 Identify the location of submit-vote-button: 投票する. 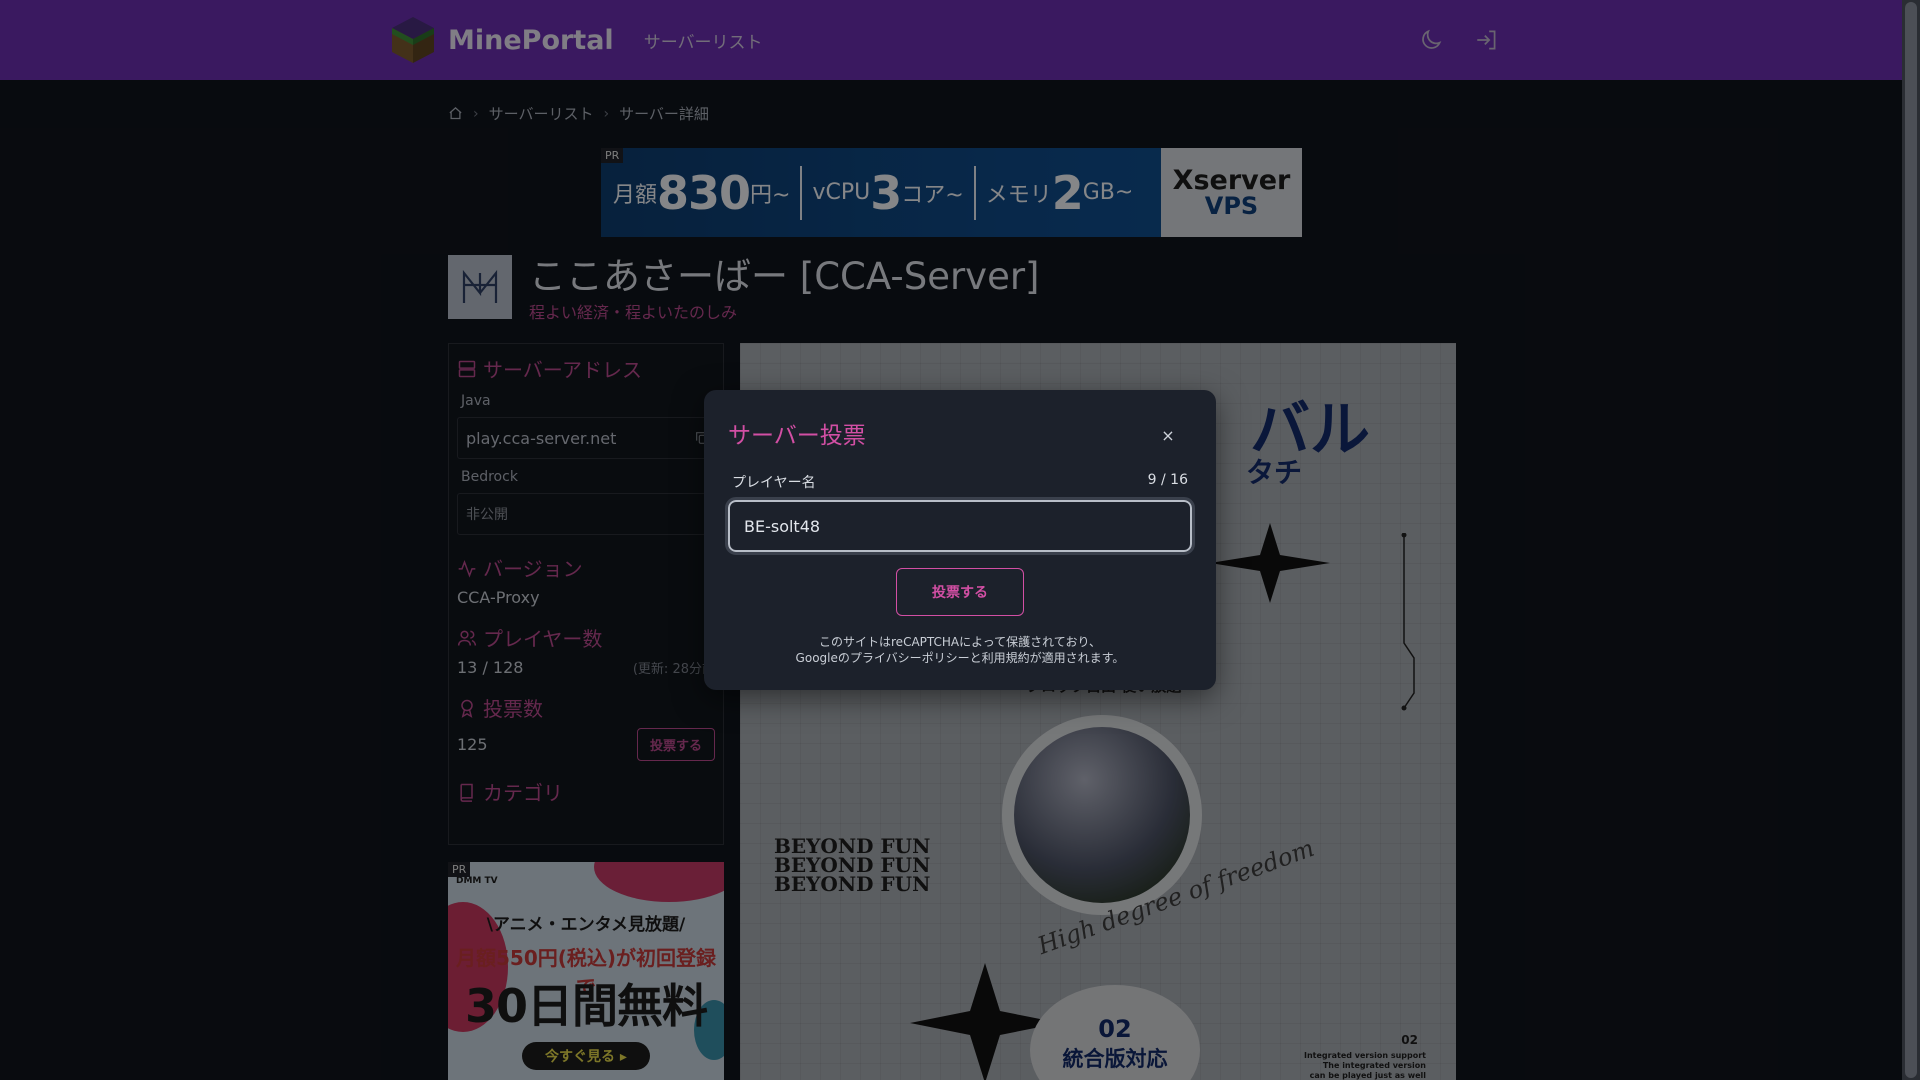
(960, 592).